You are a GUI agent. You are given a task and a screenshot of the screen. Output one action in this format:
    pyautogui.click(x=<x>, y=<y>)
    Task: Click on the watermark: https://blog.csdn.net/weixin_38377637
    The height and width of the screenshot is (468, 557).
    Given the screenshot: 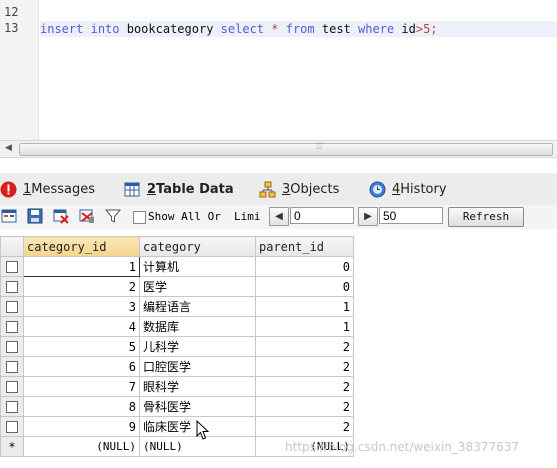 What is the action you would take?
    pyautogui.click(x=402, y=447)
    